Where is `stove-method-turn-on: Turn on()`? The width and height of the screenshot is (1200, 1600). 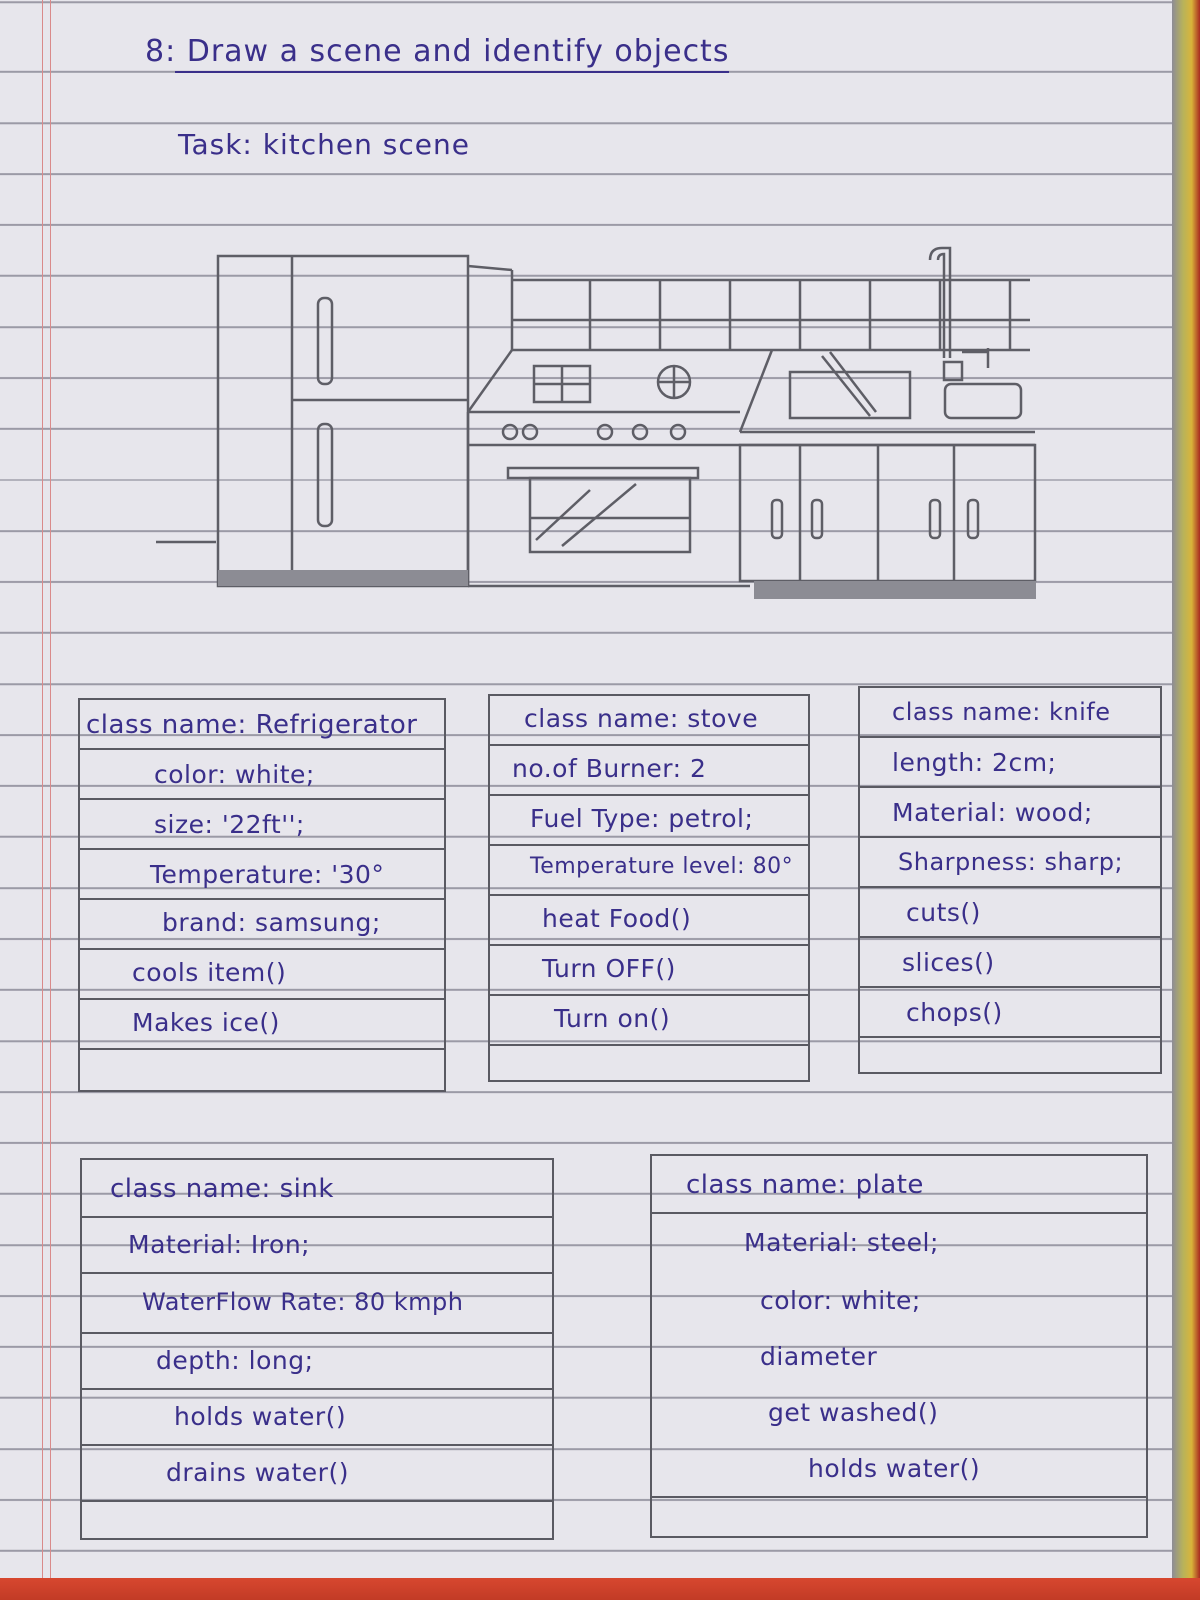
stove-method-turn-on: Turn on() is located at coordinates (612, 1018).